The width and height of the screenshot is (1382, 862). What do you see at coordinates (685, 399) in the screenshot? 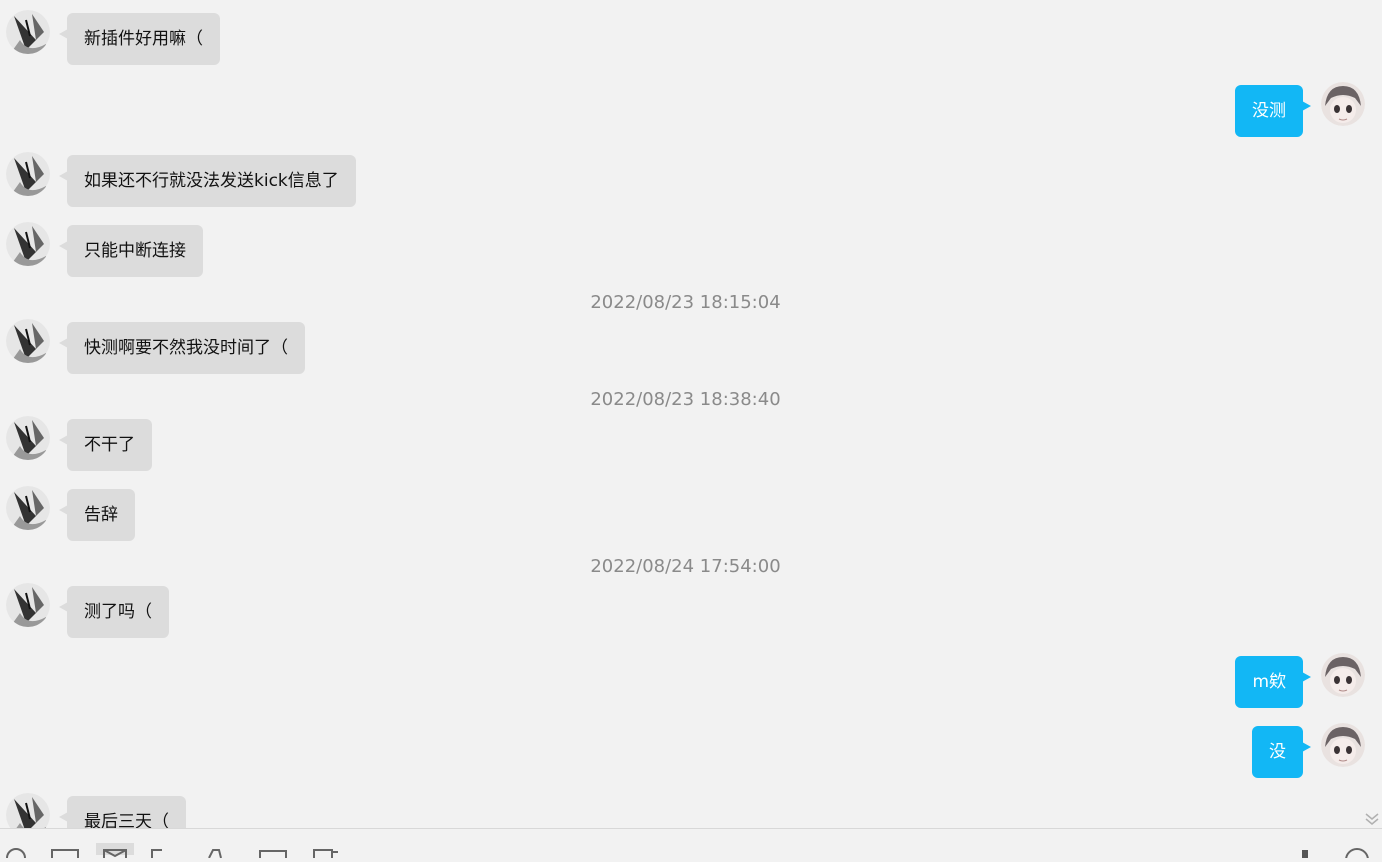
I see `timestamp: 2022/08/23 18:38:40` at bounding box center [685, 399].